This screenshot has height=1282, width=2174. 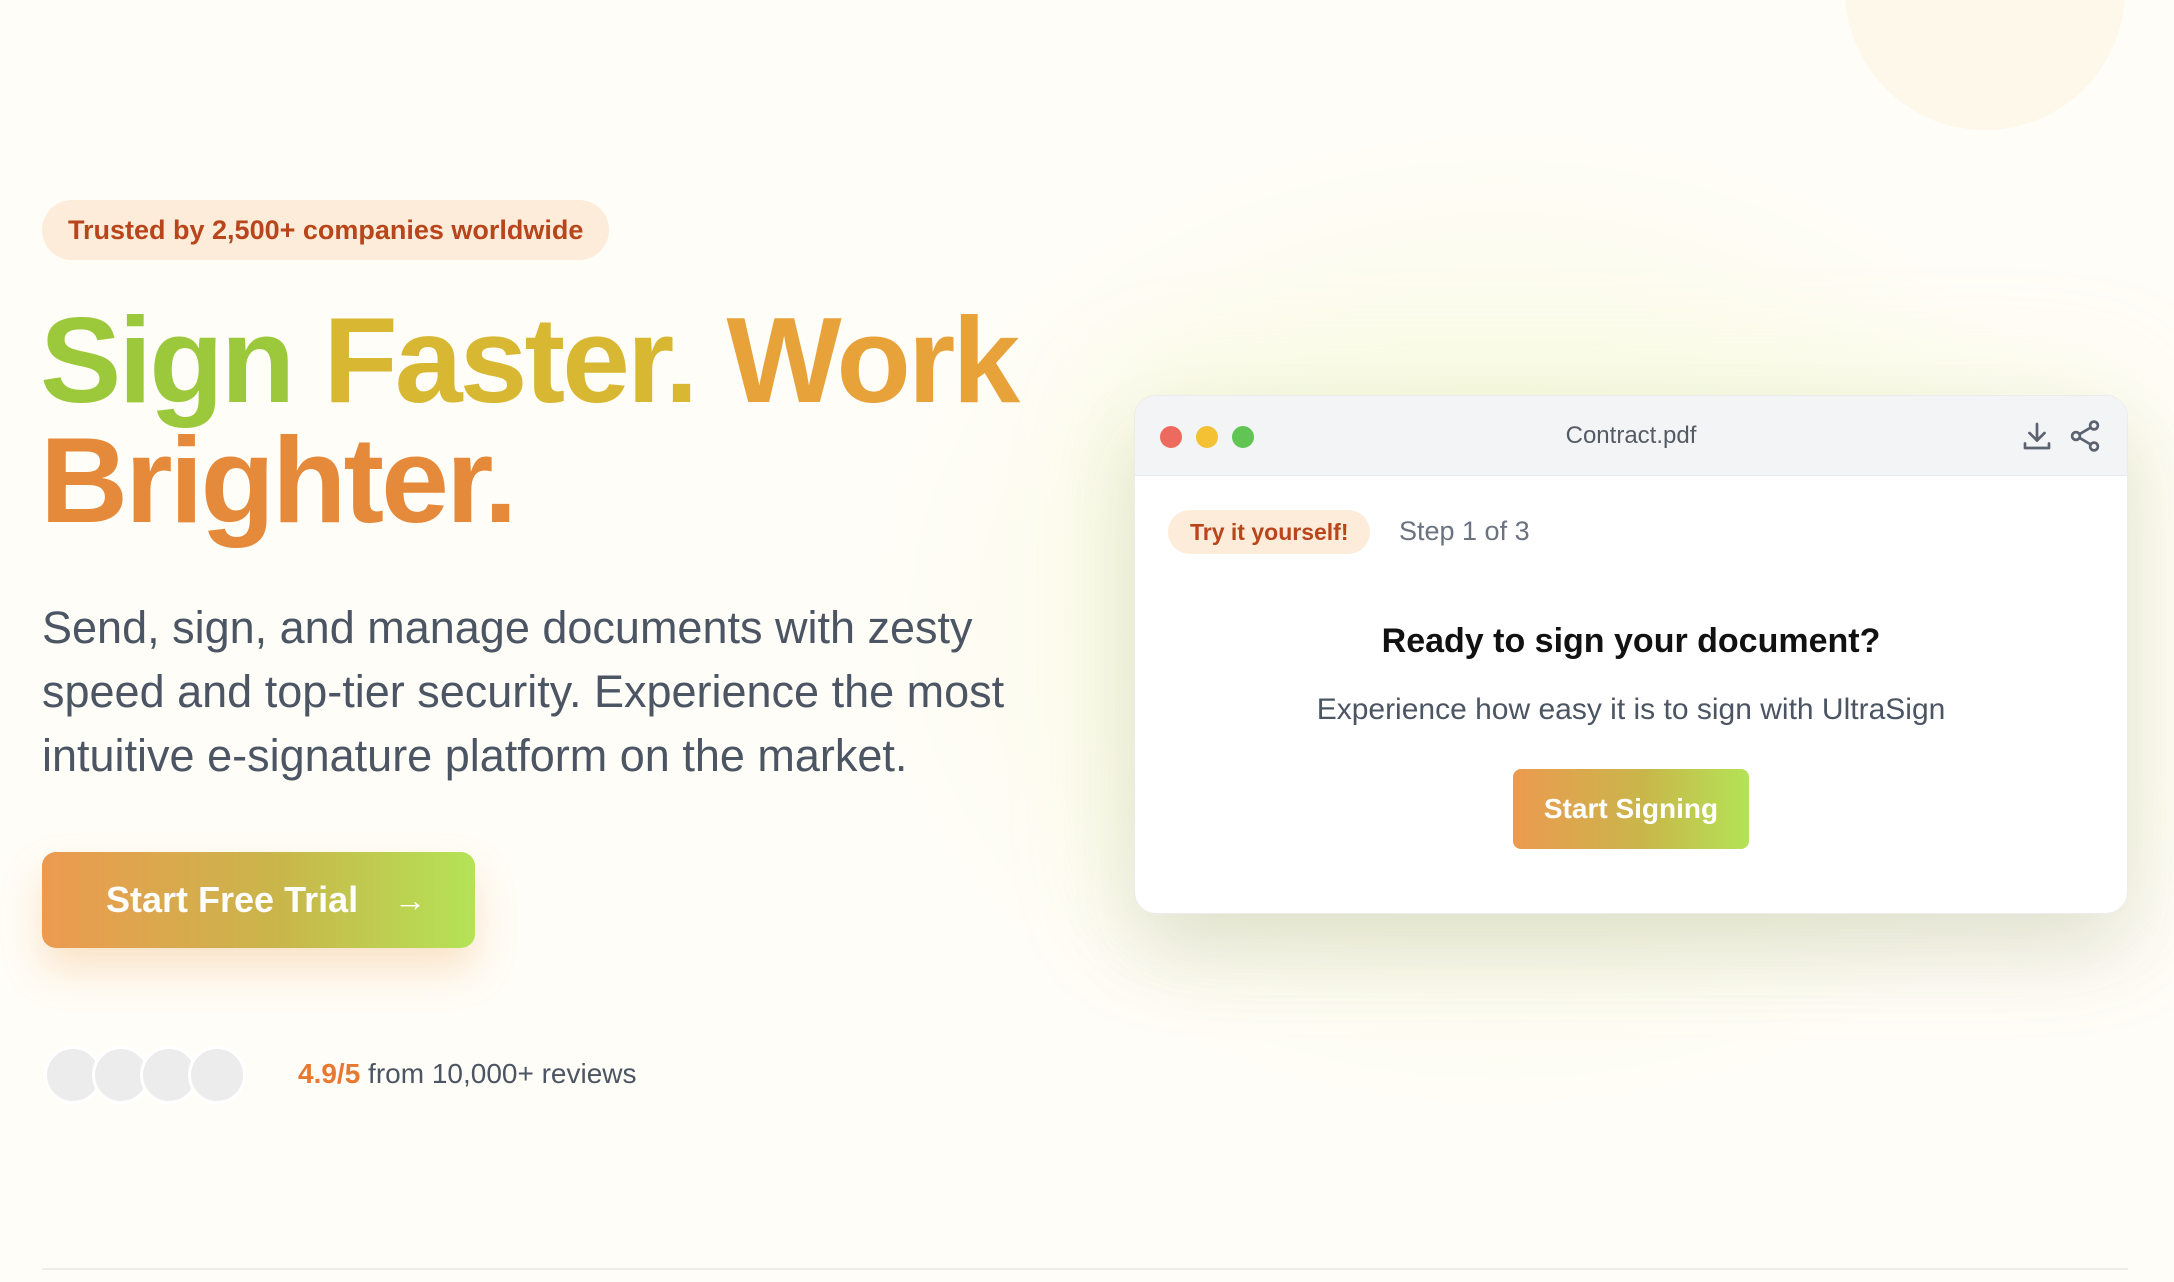 I want to click on arrow-right-icon: →, so click(x=410, y=899).